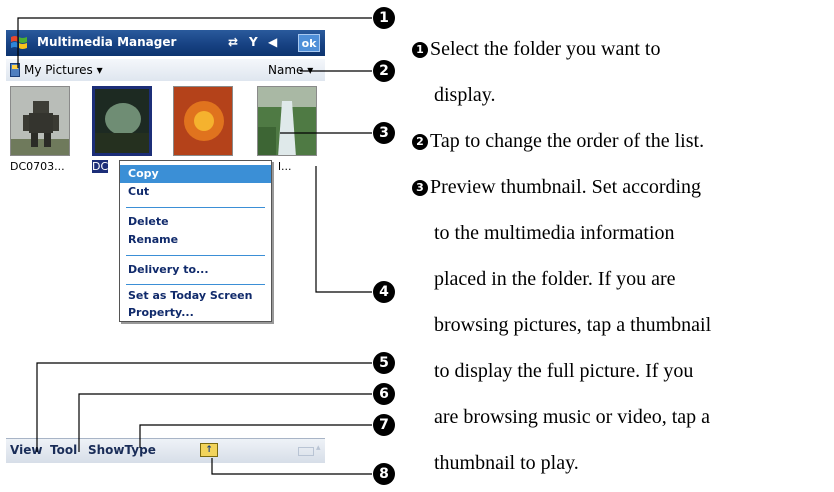 The width and height of the screenshot is (834, 492). Describe the element at coordinates (420, 188) in the screenshot. I see `description-number: 3` at that location.